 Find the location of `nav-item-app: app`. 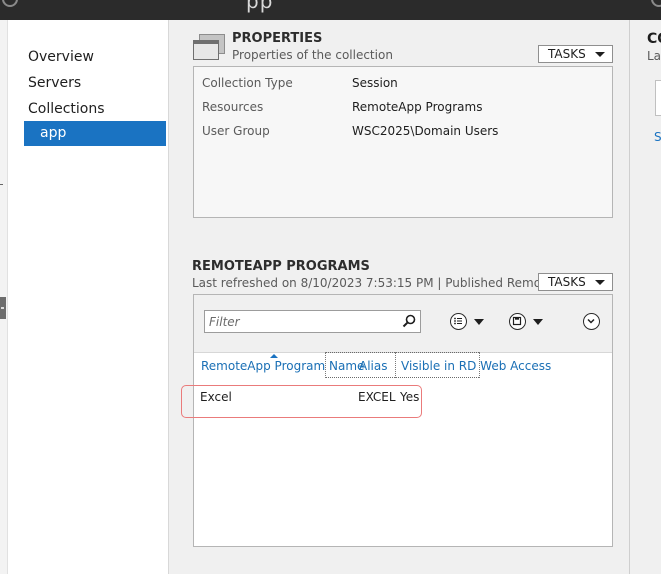

nav-item-app: app is located at coordinates (95, 133).